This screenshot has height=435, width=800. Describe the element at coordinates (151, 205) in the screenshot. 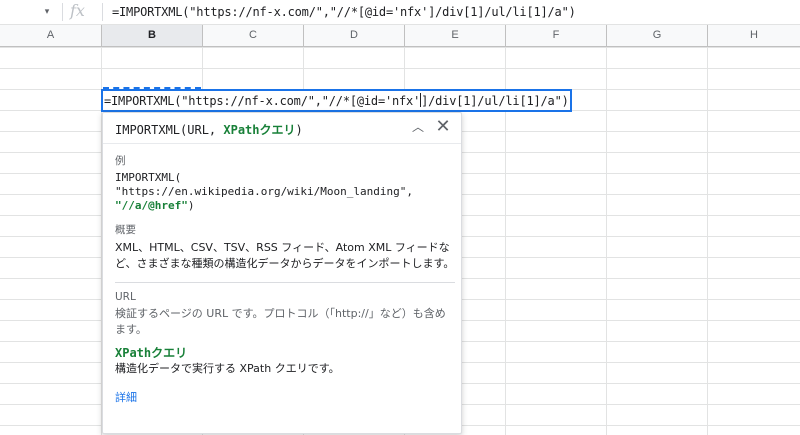

I see `example-highlight: "//a/@href"` at that location.